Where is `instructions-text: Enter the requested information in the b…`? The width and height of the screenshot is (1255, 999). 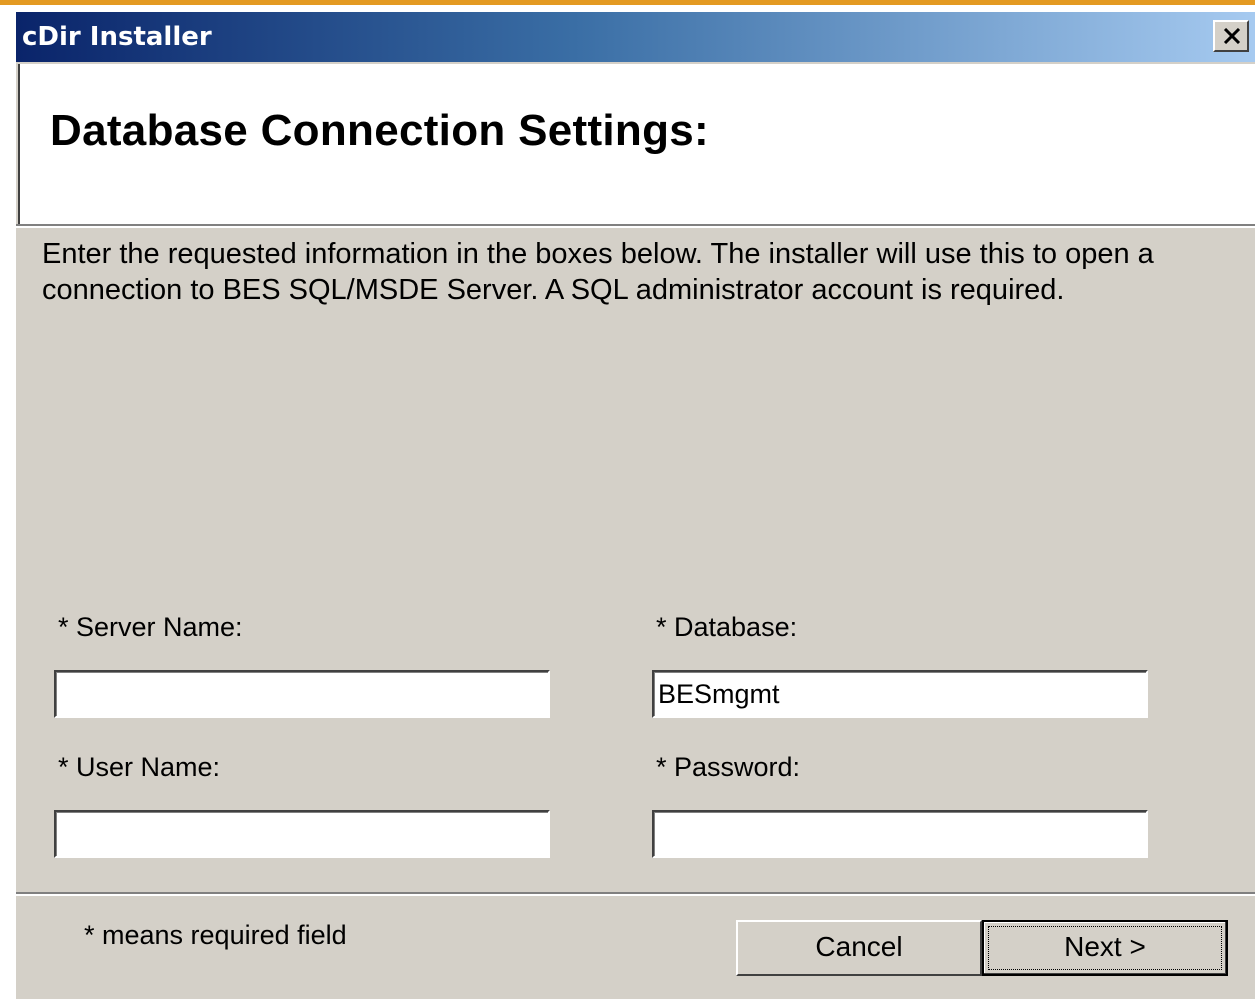 instructions-text: Enter the requested information in the b… is located at coordinates (598, 272).